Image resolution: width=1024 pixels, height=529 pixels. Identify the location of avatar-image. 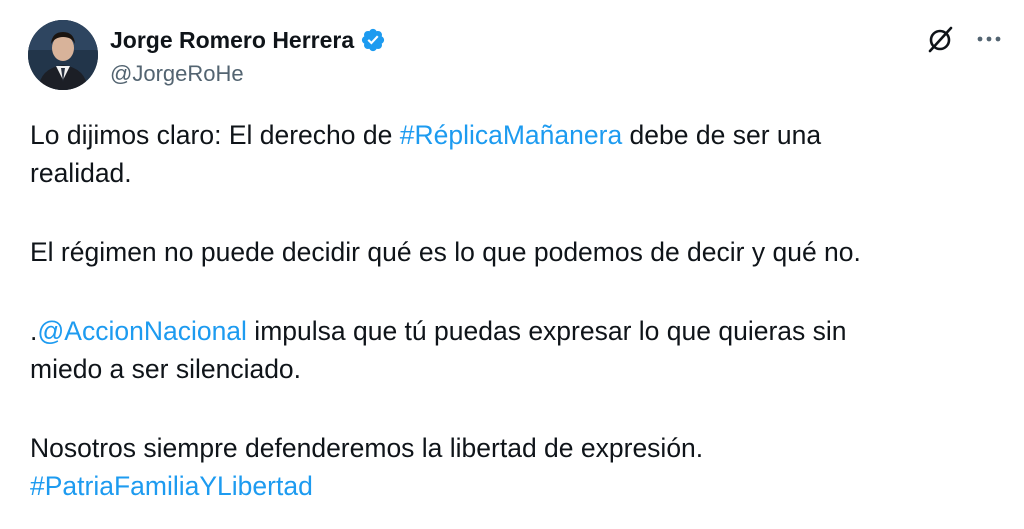
(63, 55).